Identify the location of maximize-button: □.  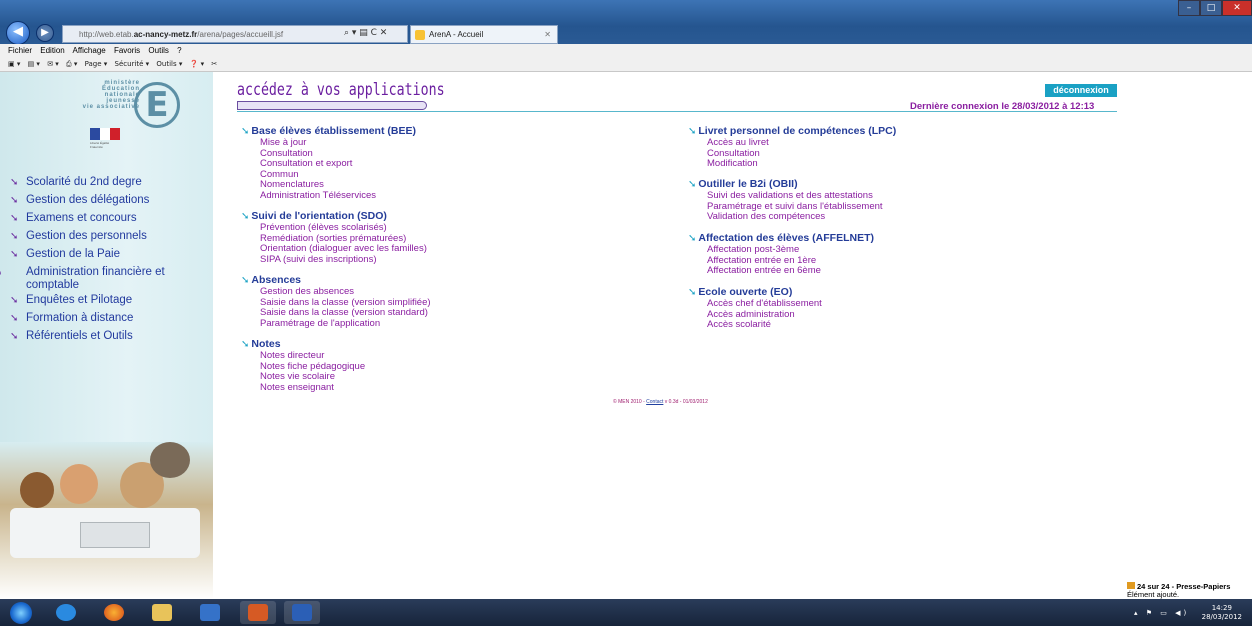
(1211, 8).